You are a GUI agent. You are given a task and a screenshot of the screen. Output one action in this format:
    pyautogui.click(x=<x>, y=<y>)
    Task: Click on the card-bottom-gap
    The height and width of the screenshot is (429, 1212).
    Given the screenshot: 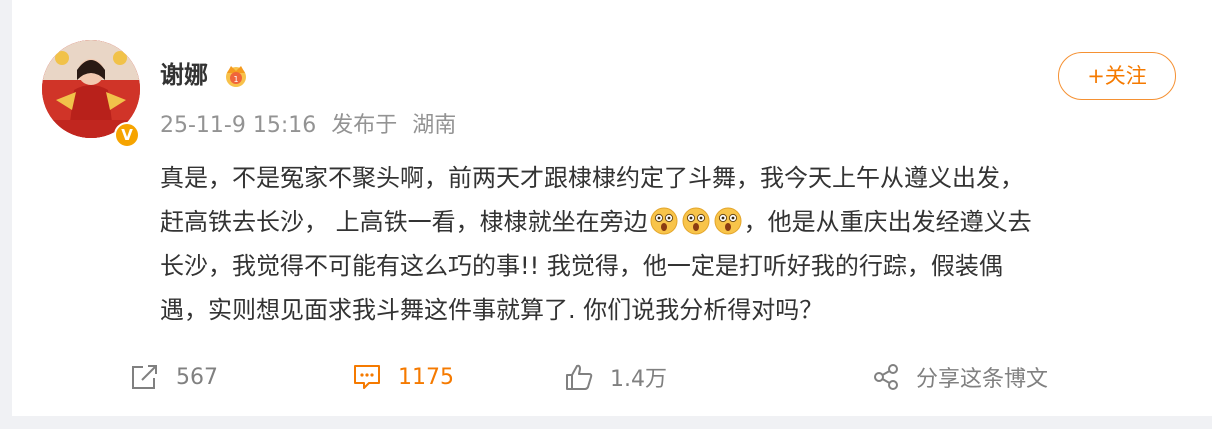 What is the action you would take?
    pyautogui.click(x=606, y=422)
    